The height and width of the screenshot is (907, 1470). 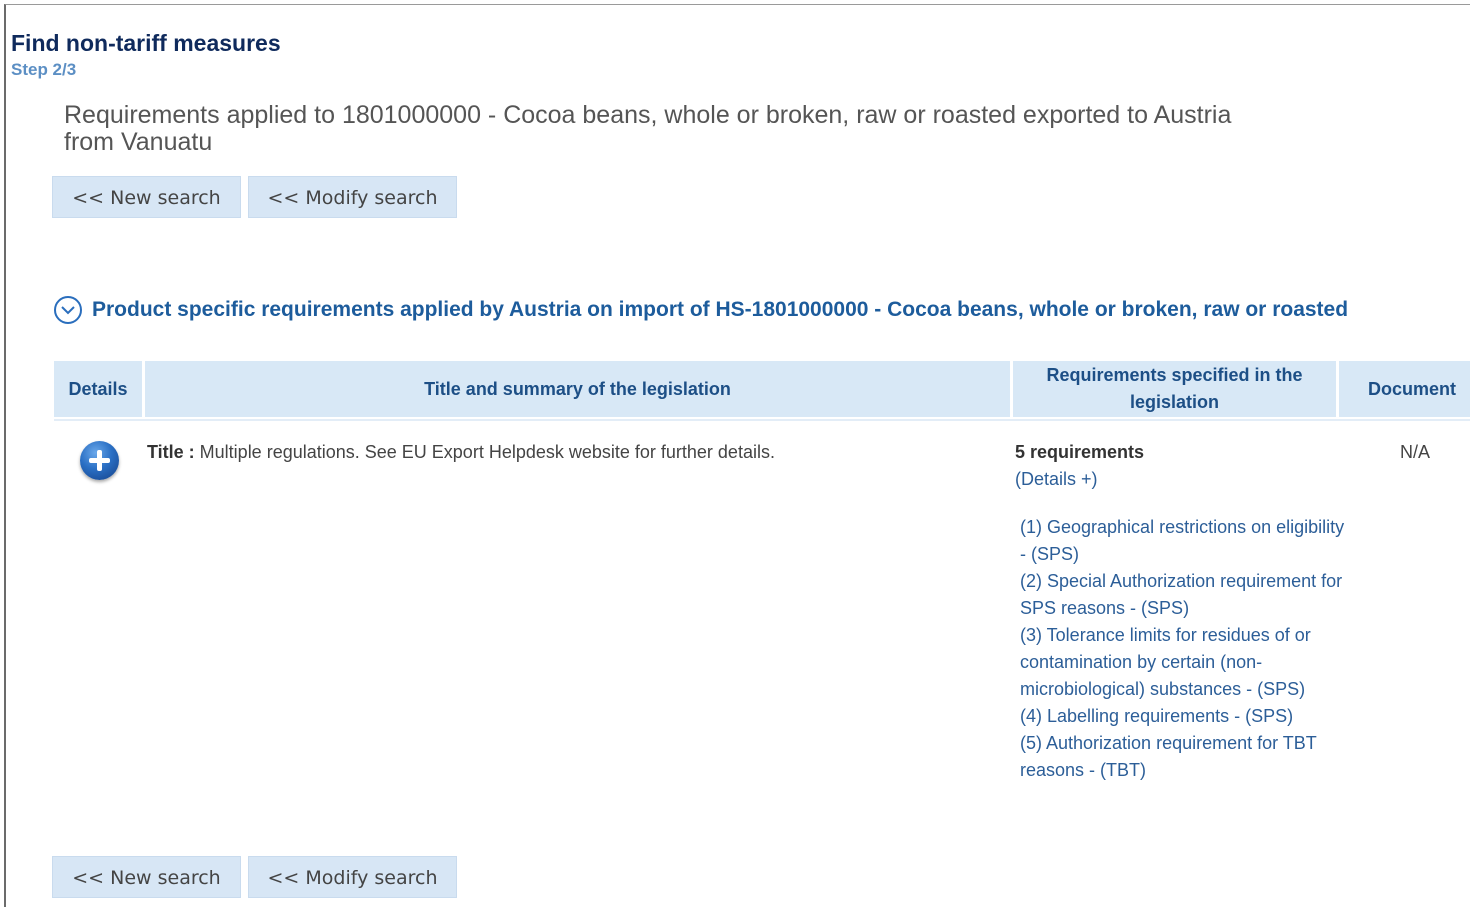 What do you see at coordinates (1404, 389) in the screenshot?
I see `header-document: Document` at bounding box center [1404, 389].